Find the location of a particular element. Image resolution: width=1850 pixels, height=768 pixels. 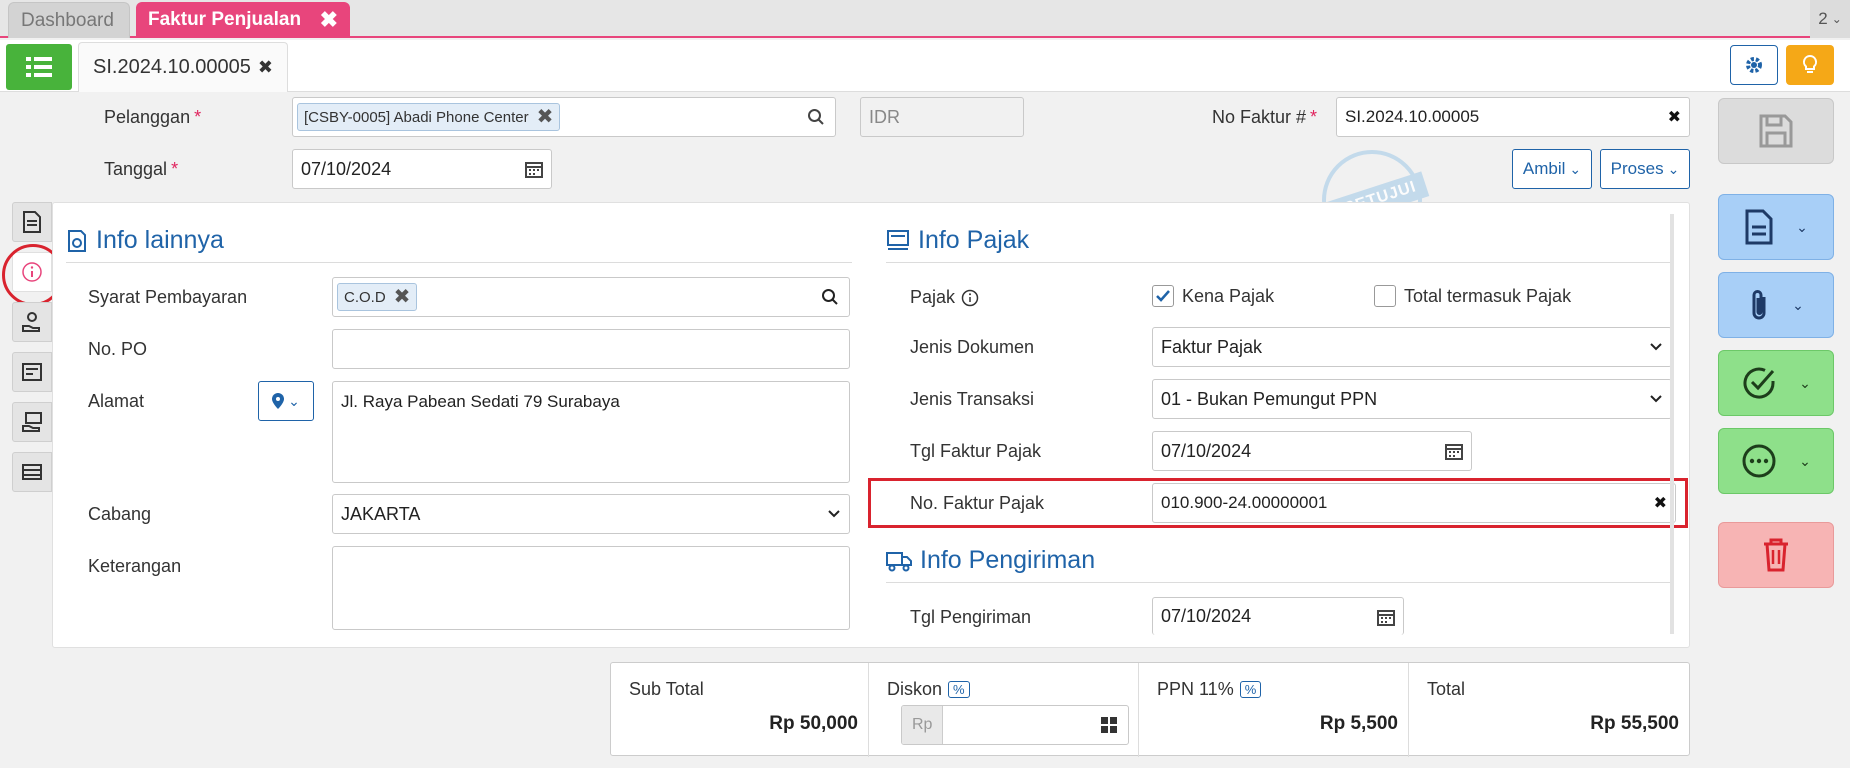

paperclip-icon is located at coordinates (1759, 305).